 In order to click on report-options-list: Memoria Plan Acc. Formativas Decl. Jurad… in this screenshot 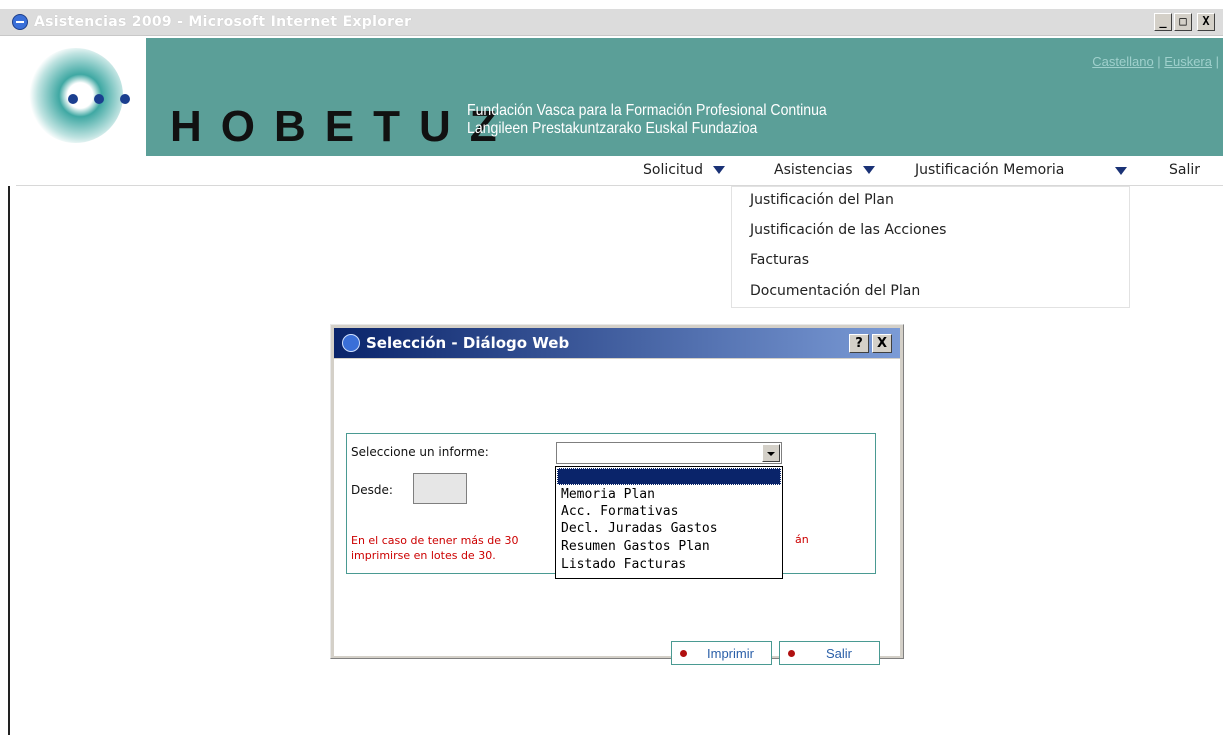, I will do `click(669, 522)`.